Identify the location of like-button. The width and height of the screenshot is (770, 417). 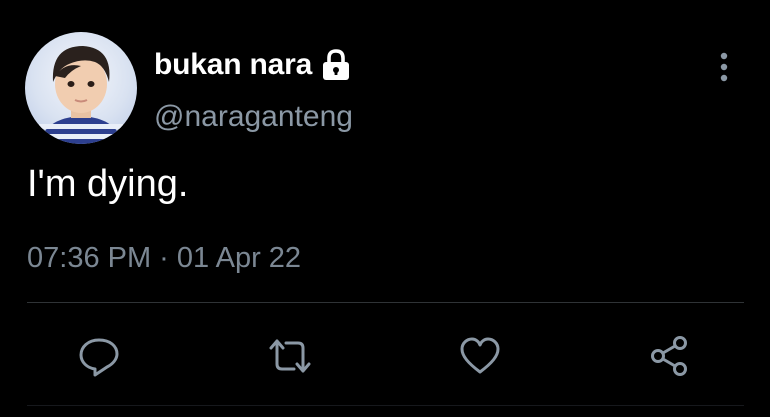
(480, 356).